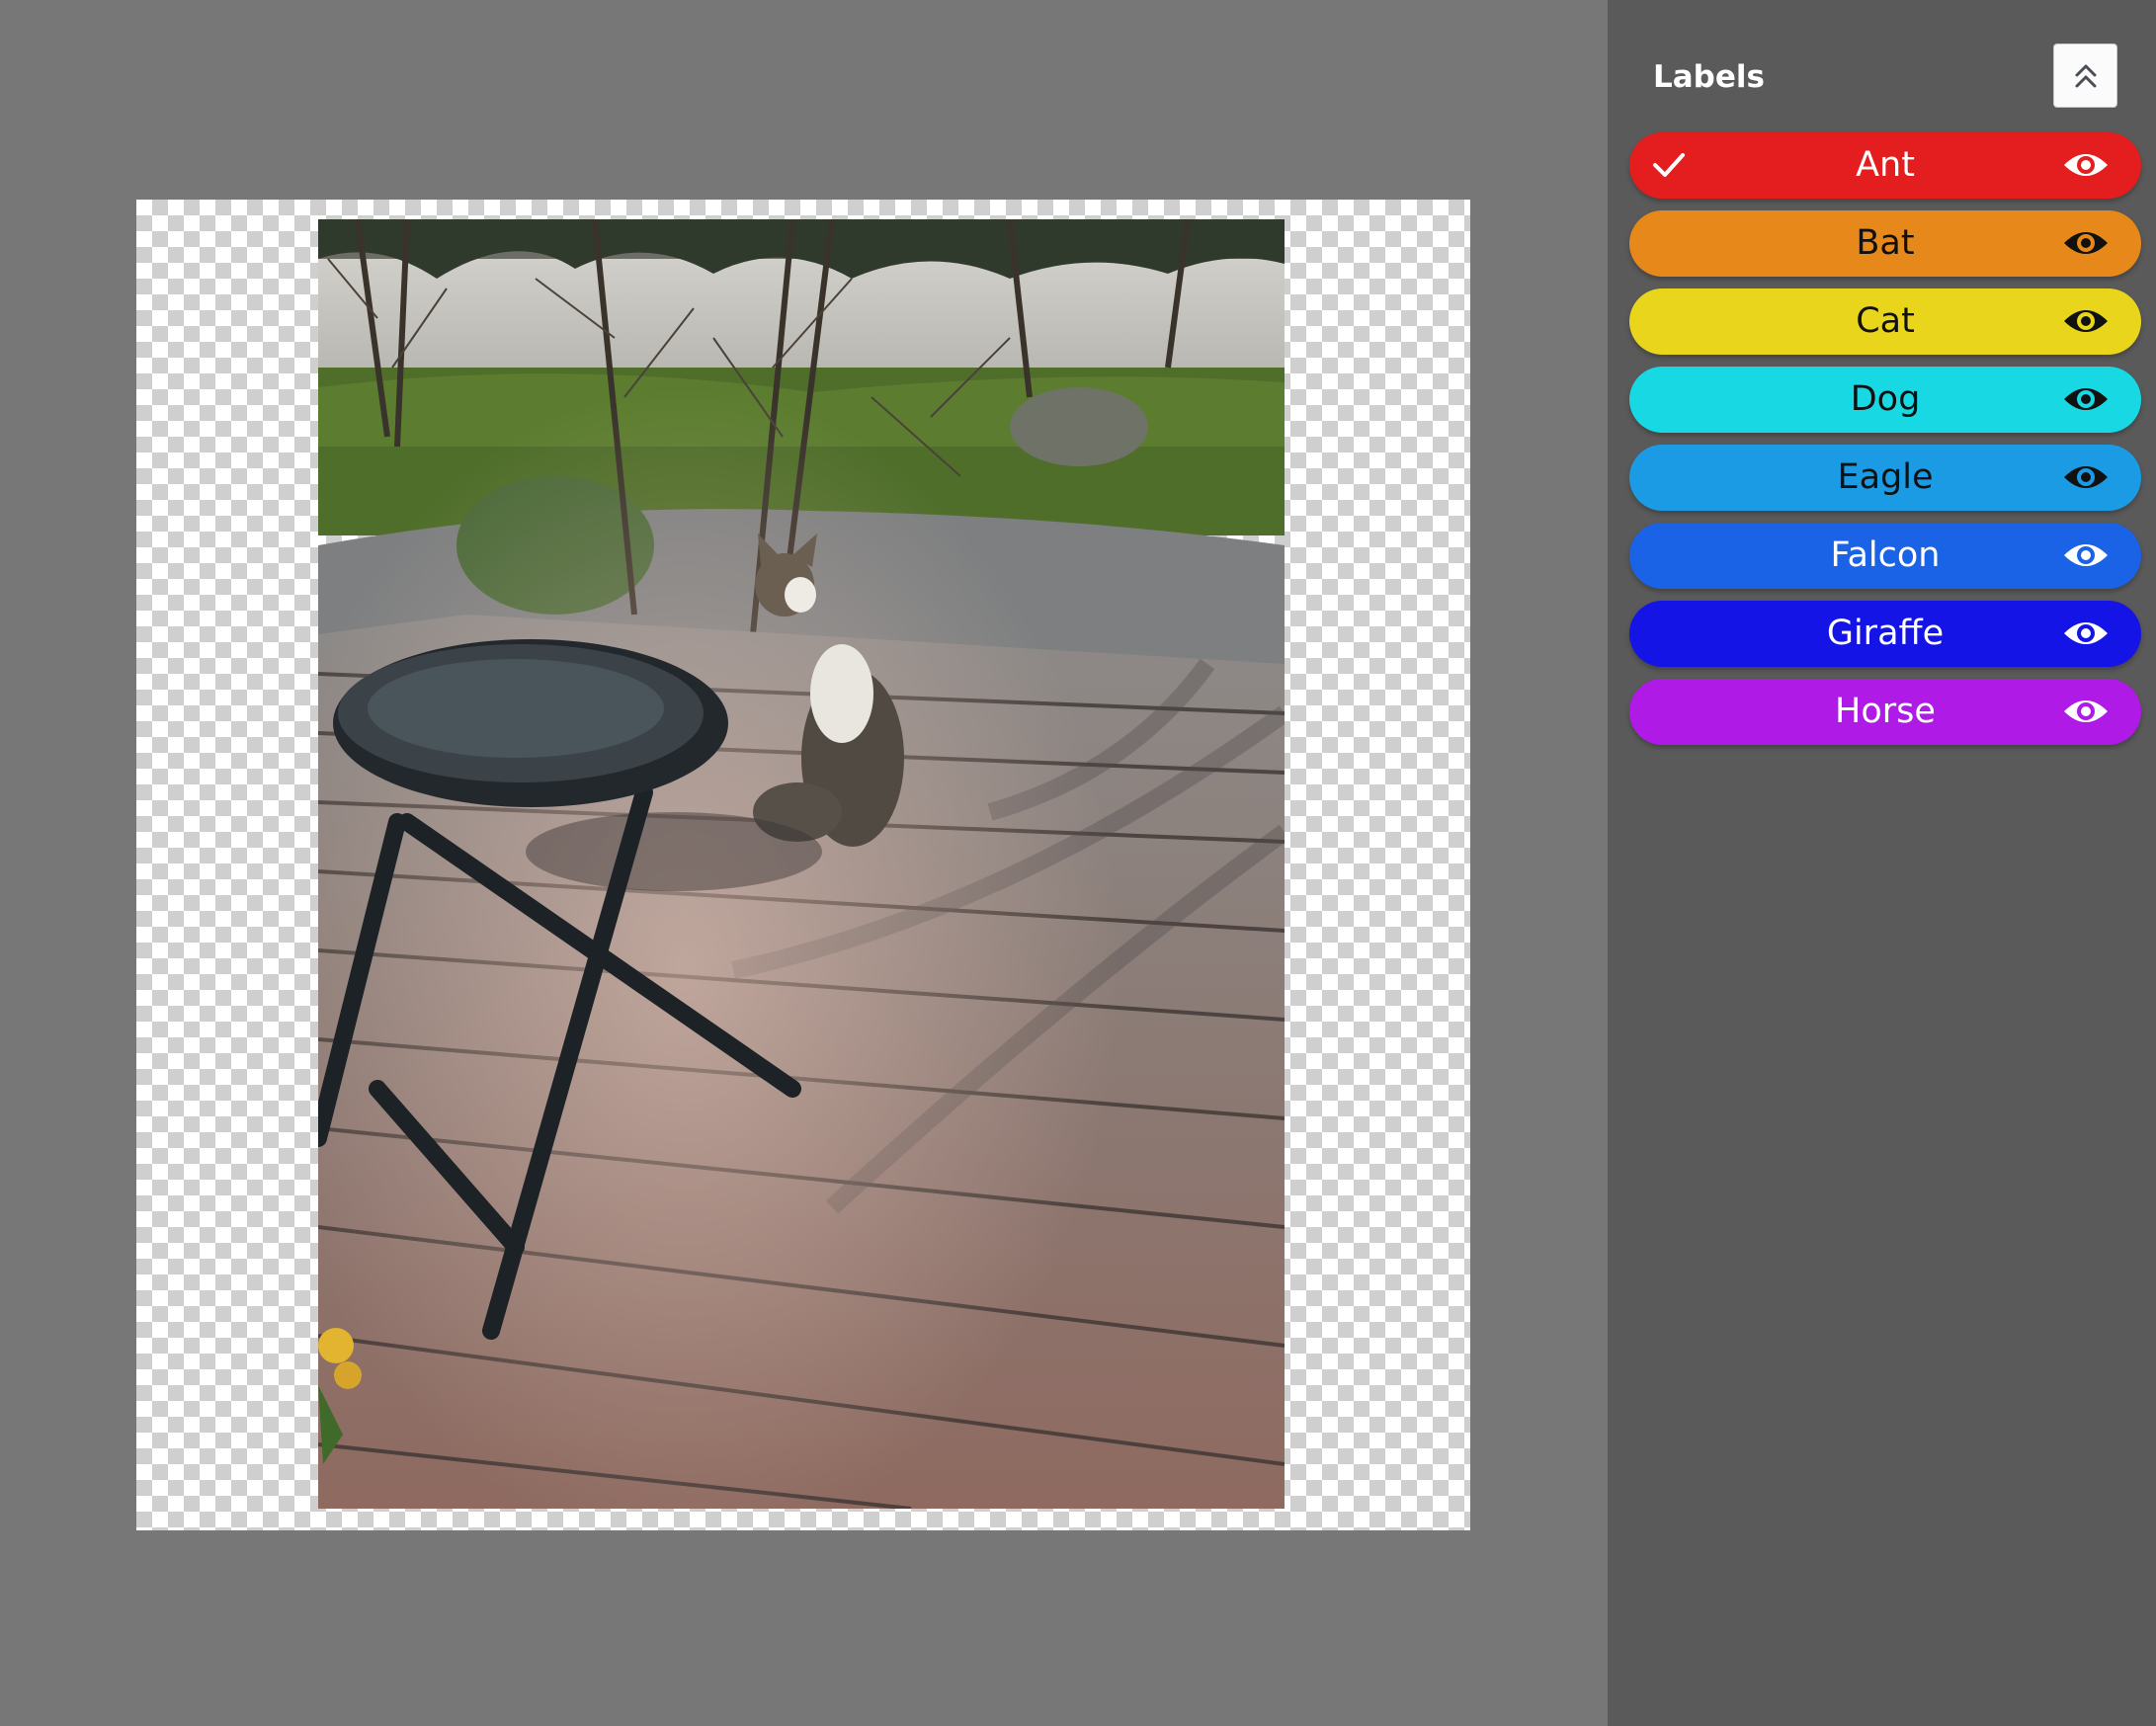 This screenshot has width=2156, height=1726. What do you see at coordinates (1885, 444) in the screenshot?
I see `label-list: Ant Bat Cat Dog Eagle Falcon Giraffe Horse` at bounding box center [1885, 444].